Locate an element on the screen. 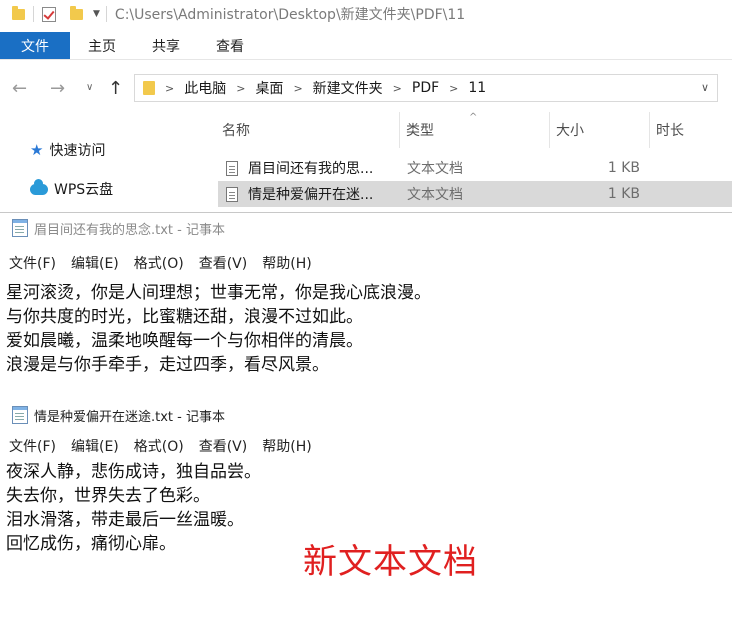  text-line: 夜深人静，悲伤成诗，独自品尝。 is located at coordinates (133, 472).